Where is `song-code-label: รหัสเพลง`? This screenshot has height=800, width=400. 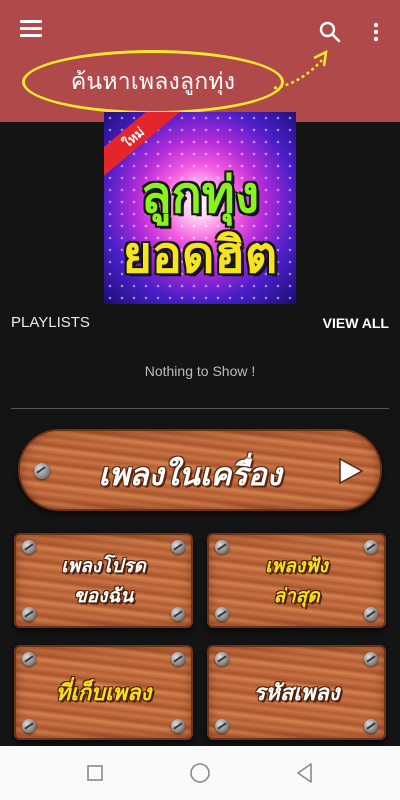
song-code-label: รหัสเพลง is located at coordinates (296, 693).